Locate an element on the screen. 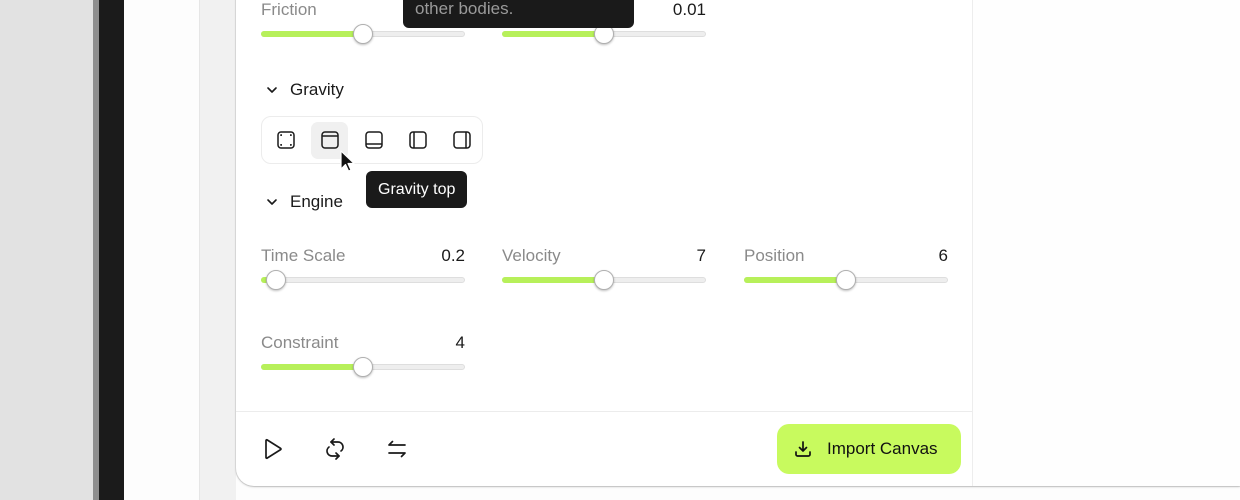  tooltip: other bodies. is located at coordinates (518, 14).